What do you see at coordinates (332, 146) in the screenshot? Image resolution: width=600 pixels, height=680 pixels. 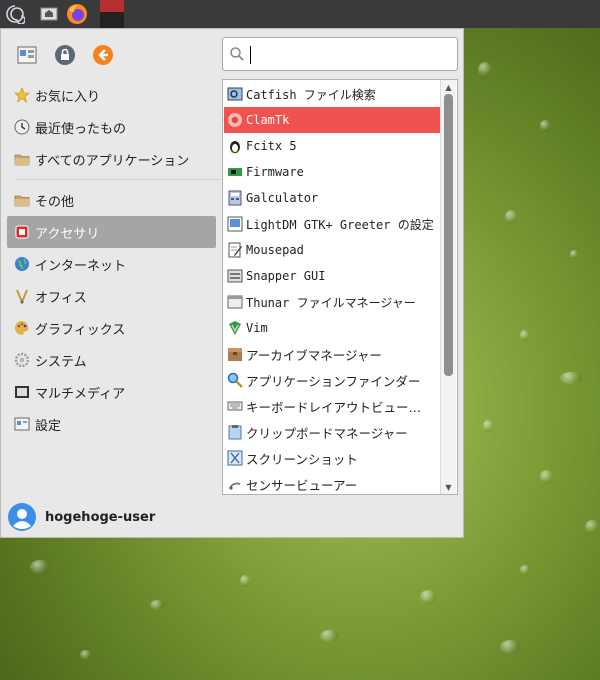 I see `app-item: Fcitx 5` at bounding box center [332, 146].